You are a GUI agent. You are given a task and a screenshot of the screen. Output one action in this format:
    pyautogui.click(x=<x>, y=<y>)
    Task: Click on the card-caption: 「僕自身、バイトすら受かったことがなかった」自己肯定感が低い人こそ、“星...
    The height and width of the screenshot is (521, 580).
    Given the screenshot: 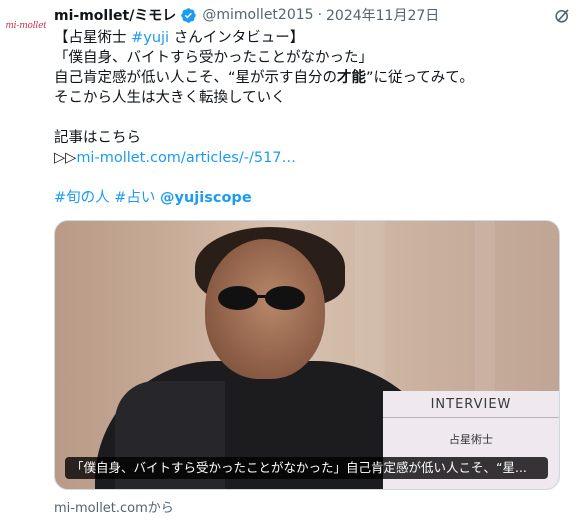 What is the action you would take?
    pyautogui.click(x=306, y=468)
    